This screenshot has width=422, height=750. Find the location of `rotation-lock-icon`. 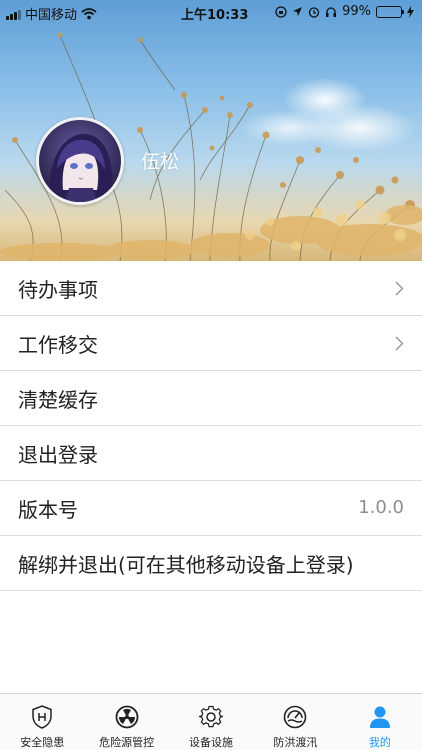

rotation-lock-icon is located at coordinates (281, 11).